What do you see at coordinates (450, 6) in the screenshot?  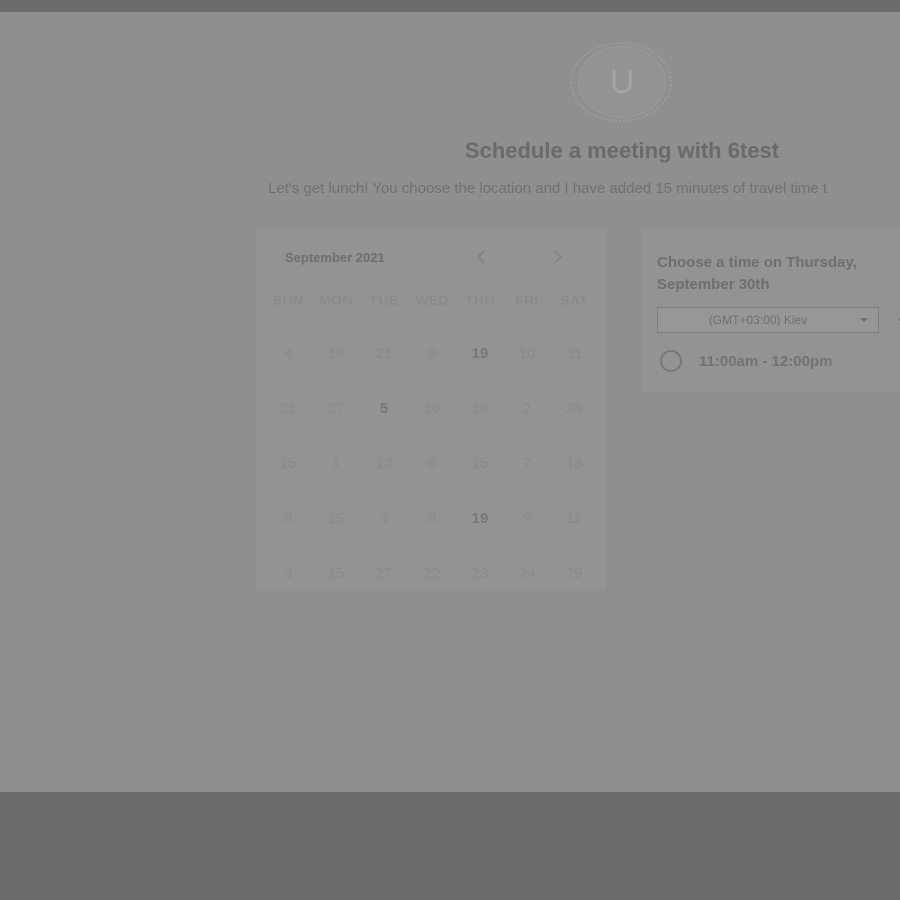 I see `top-bar` at bounding box center [450, 6].